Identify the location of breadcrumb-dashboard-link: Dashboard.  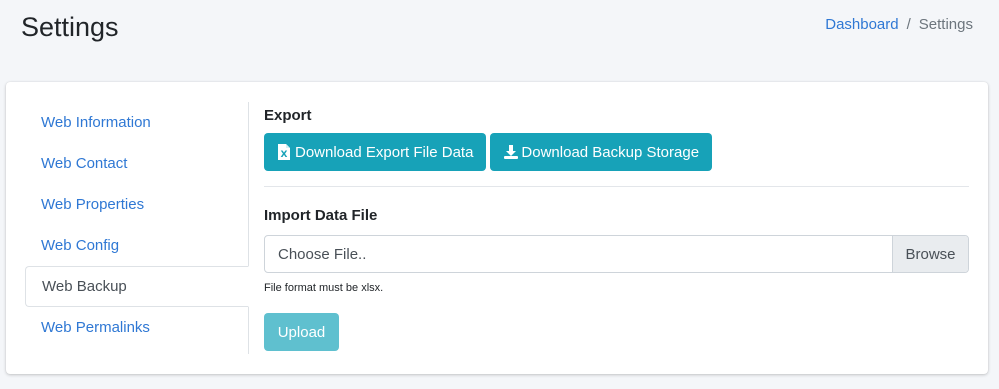
(861, 24).